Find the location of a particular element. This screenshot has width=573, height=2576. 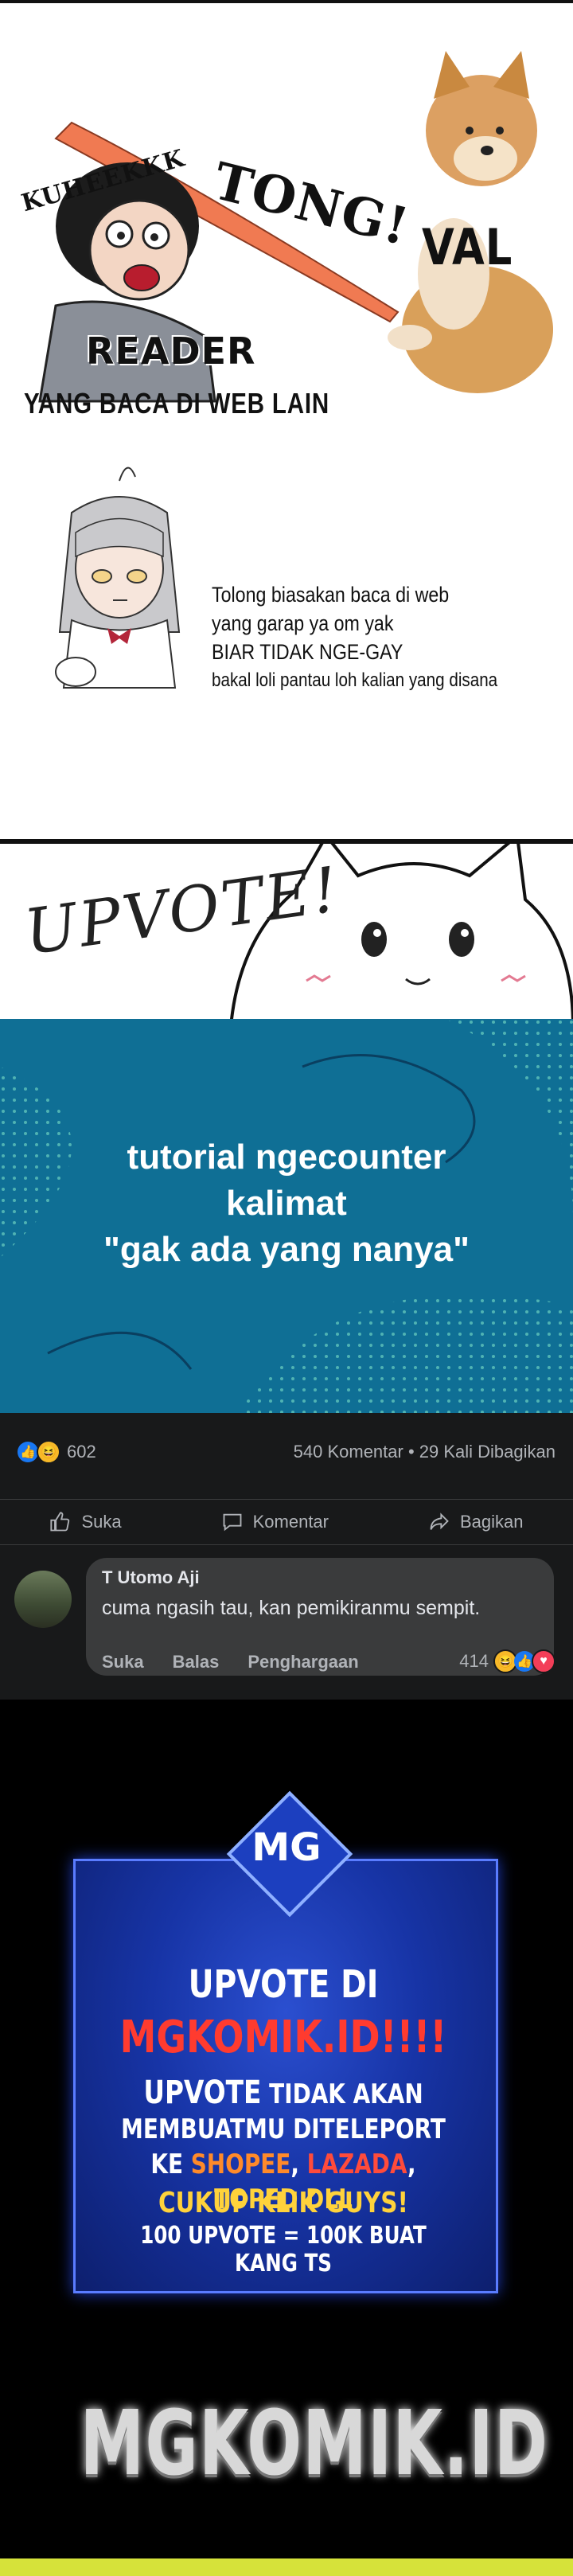

reaction-count: 602 is located at coordinates (81, 1452).